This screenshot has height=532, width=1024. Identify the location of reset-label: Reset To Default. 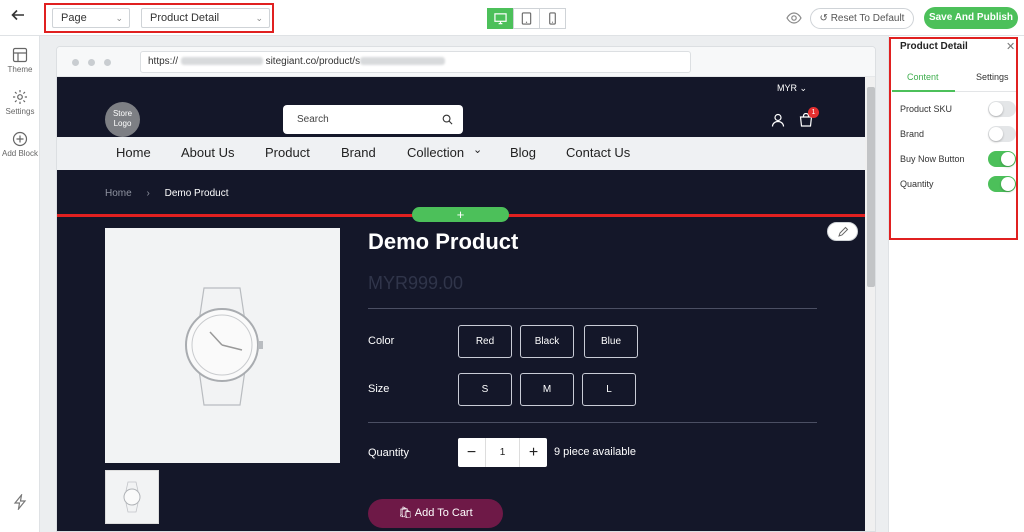
(867, 18).